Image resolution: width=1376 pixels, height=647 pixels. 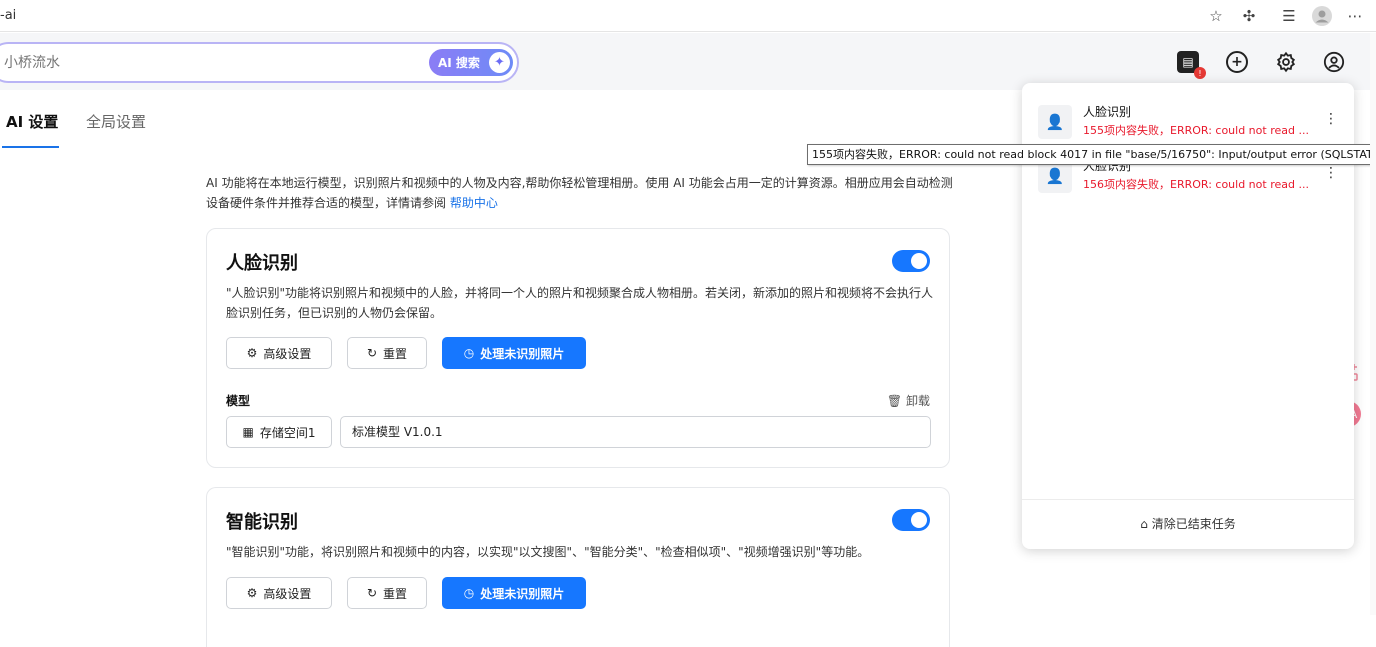 I want to click on broom-icon: ⌂, so click(x=1144, y=524).